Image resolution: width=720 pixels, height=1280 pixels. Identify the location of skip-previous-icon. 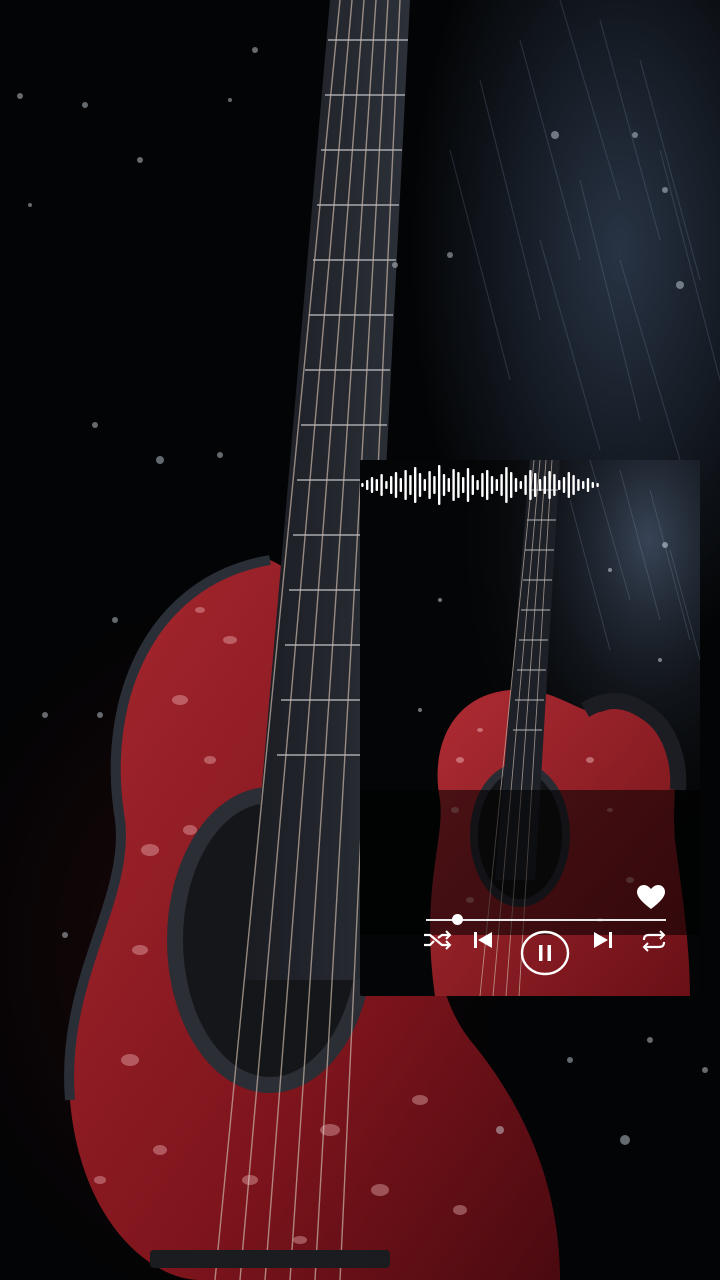
(483, 940).